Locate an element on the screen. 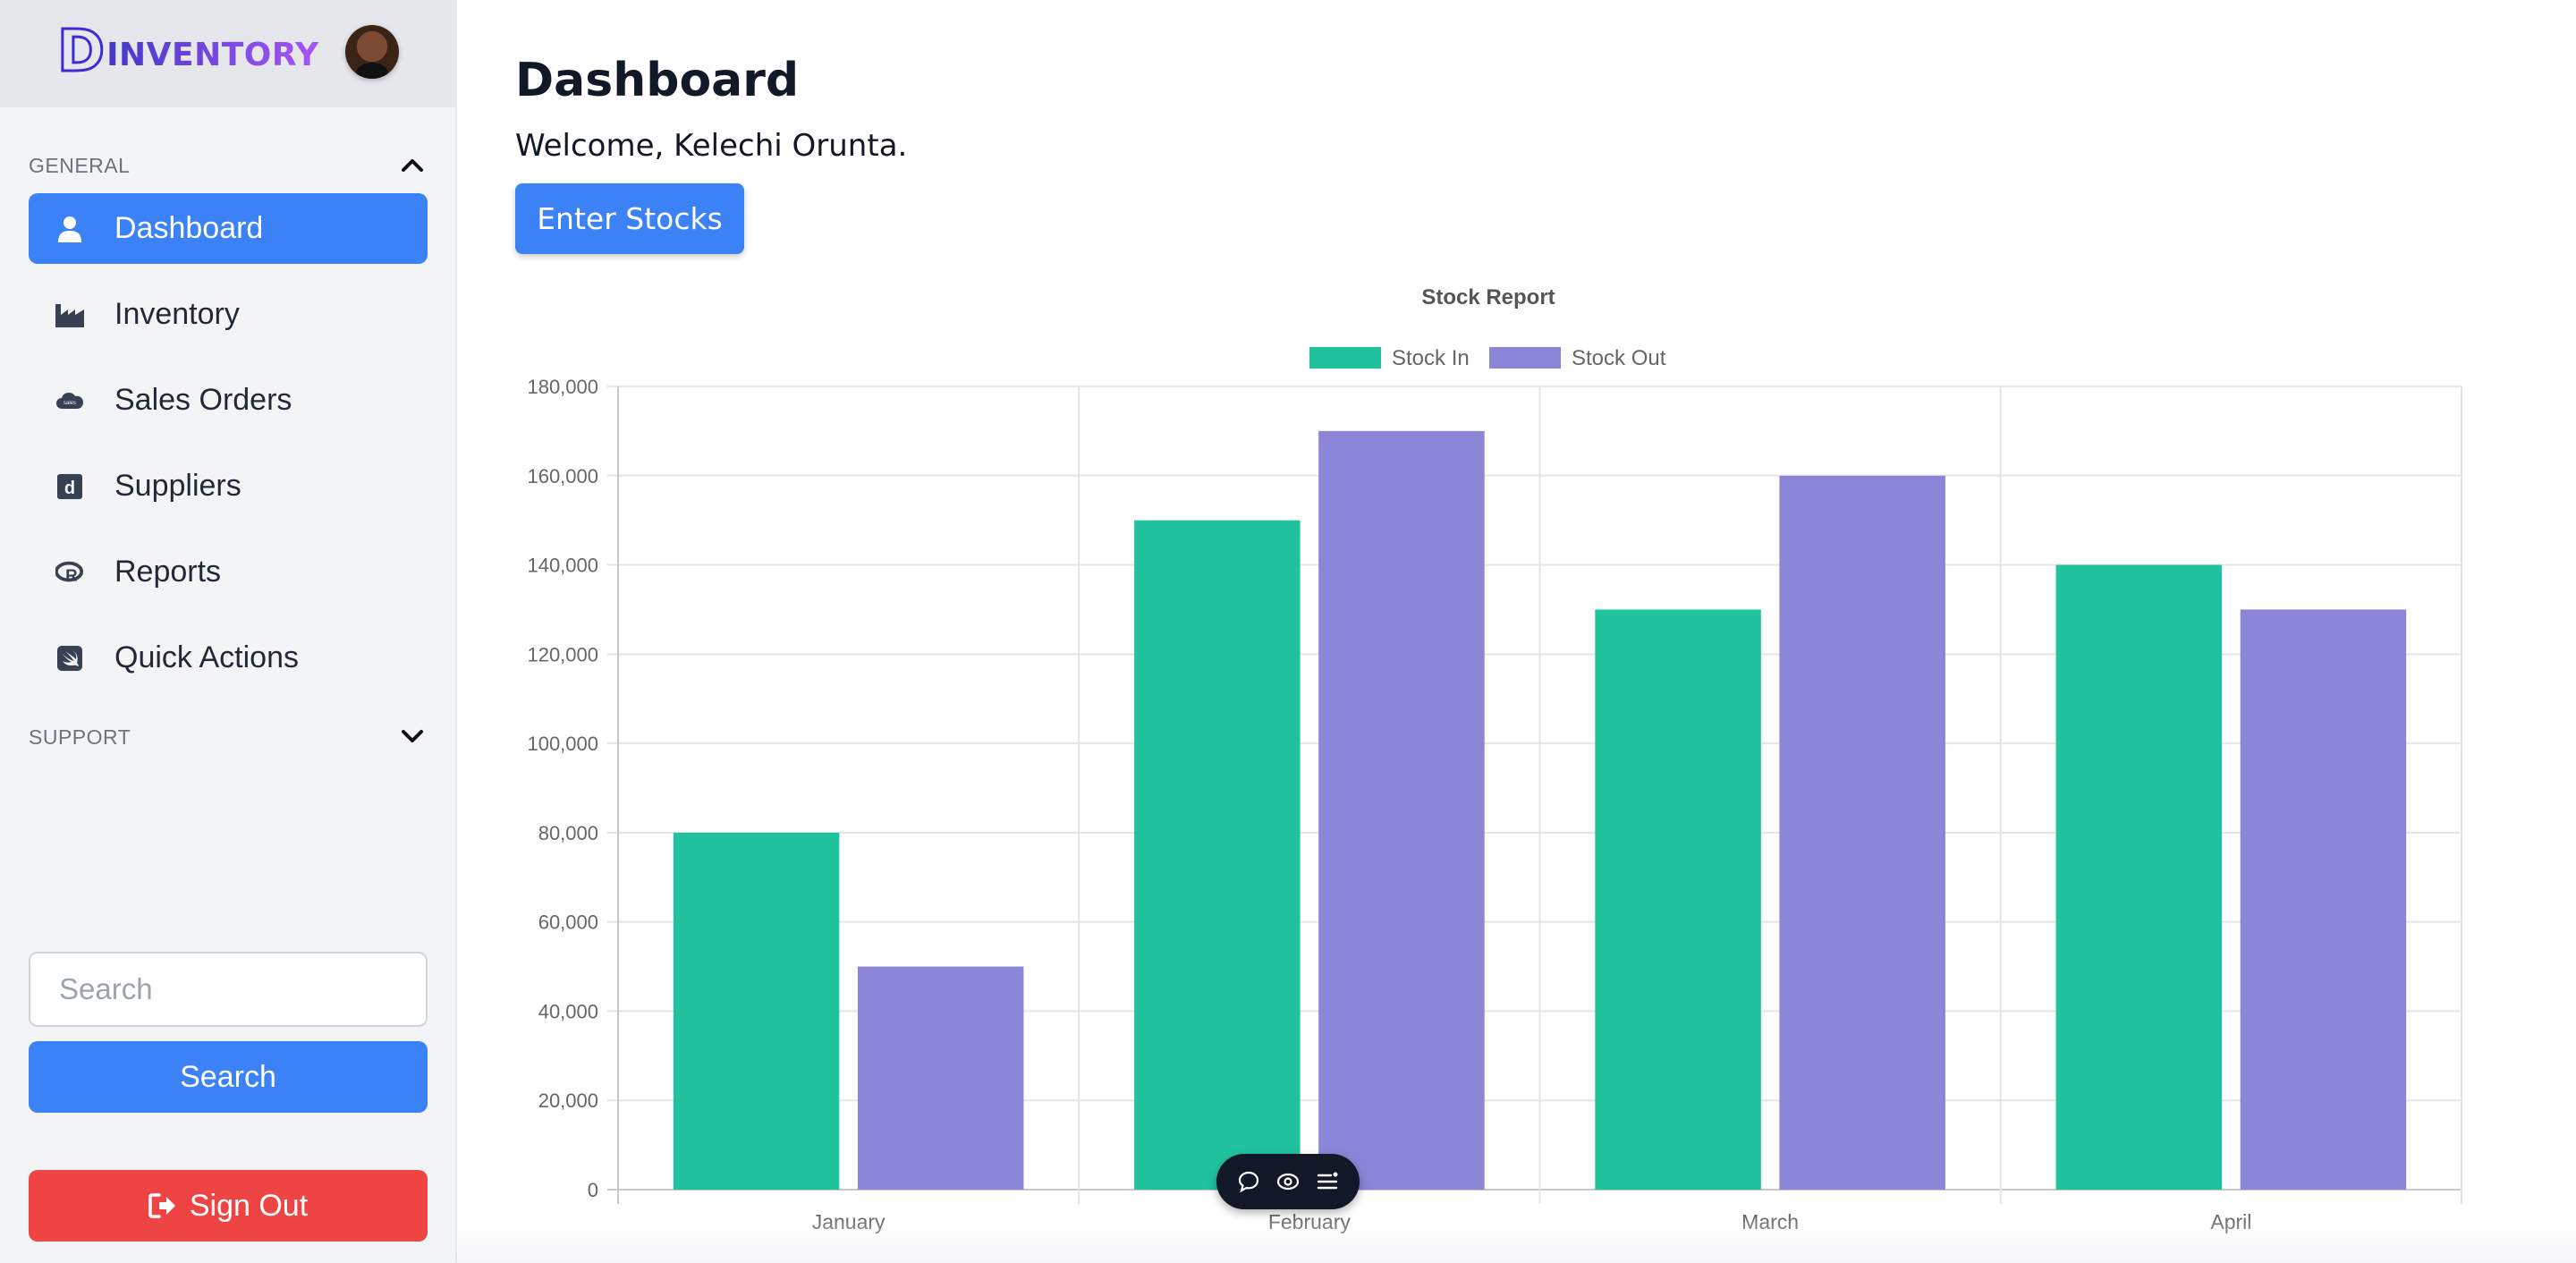  sidebar-item-sales-orders: sales Sales Orders is located at coordinates (228, 400).